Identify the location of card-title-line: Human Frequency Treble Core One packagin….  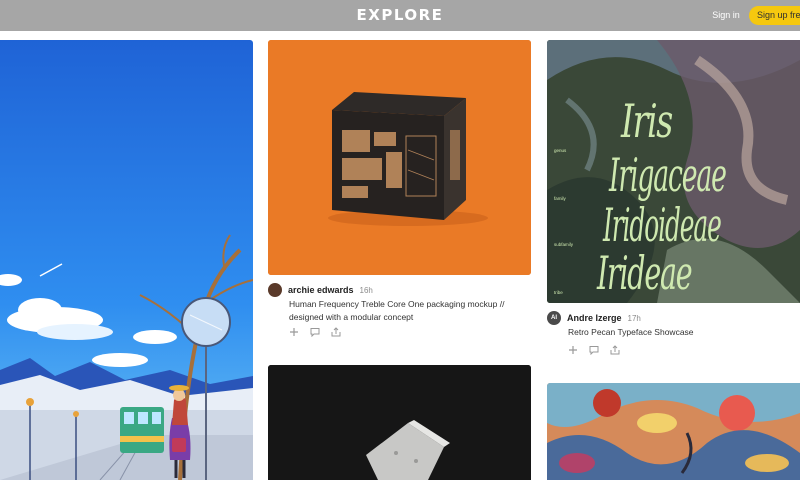
(397, 304).